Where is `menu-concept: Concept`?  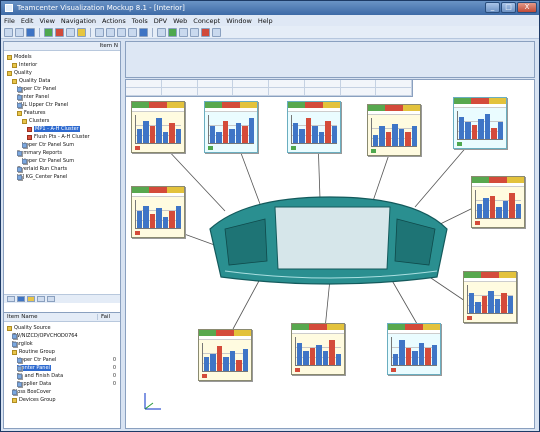
menu-concept: Concept is located at coordinates (206, 21).